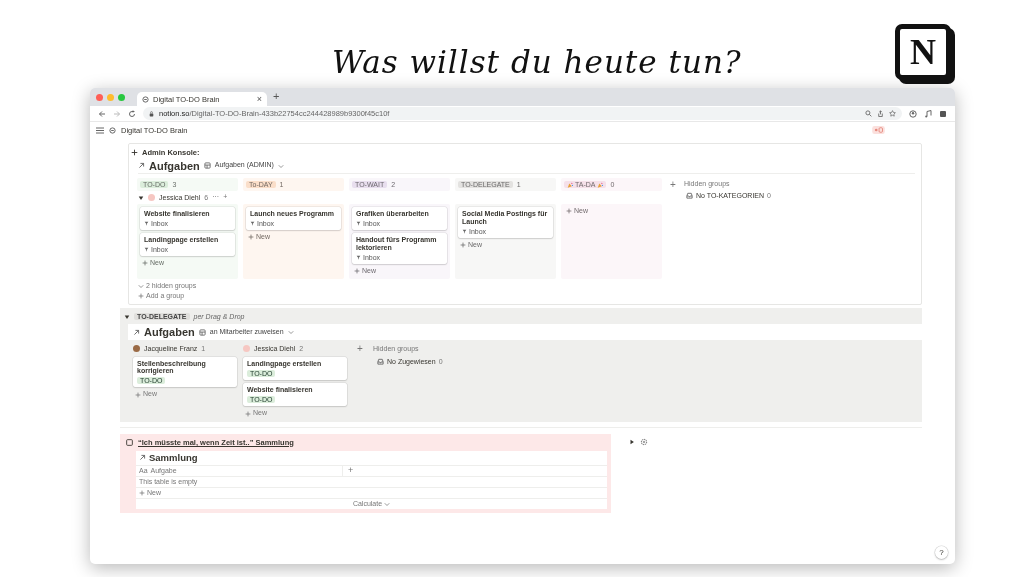 This screenshot has height=577, width=1024. I want to click on tab-close-button: ×, so click(259, 99).